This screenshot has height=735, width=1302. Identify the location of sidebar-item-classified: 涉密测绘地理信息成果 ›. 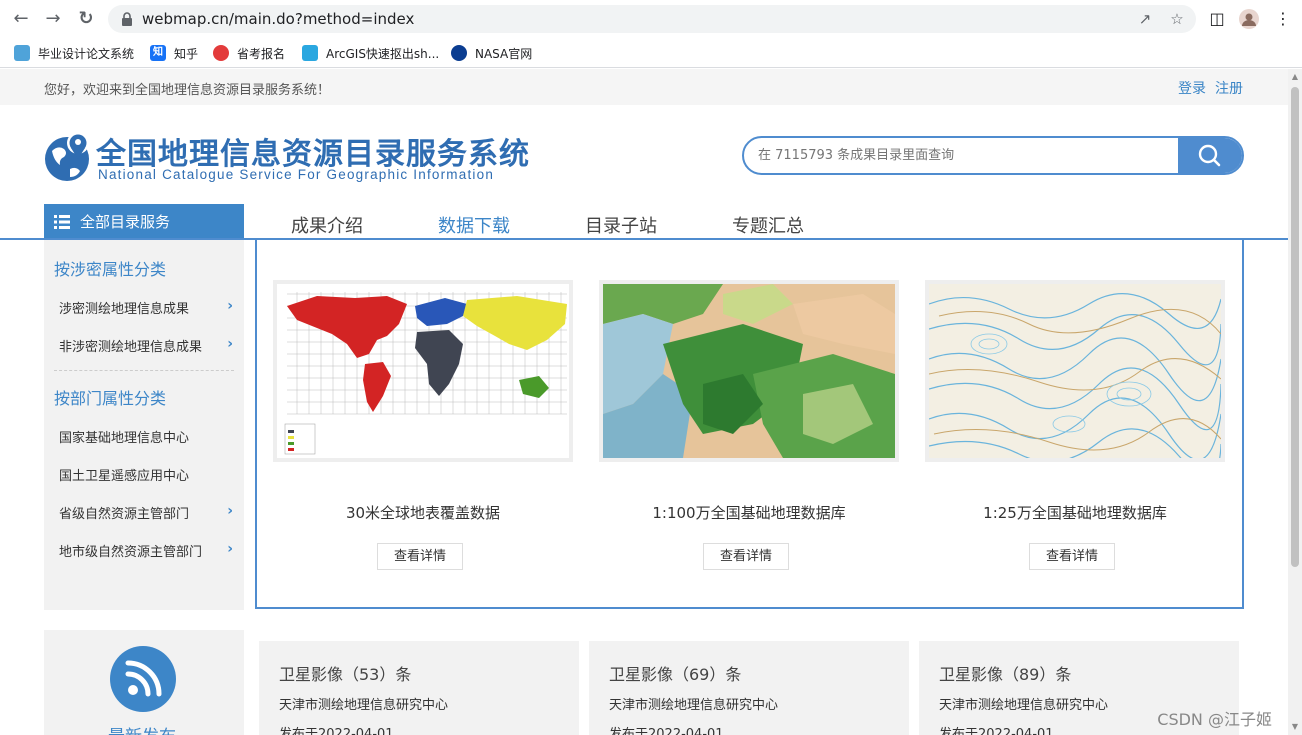
(149, 307).